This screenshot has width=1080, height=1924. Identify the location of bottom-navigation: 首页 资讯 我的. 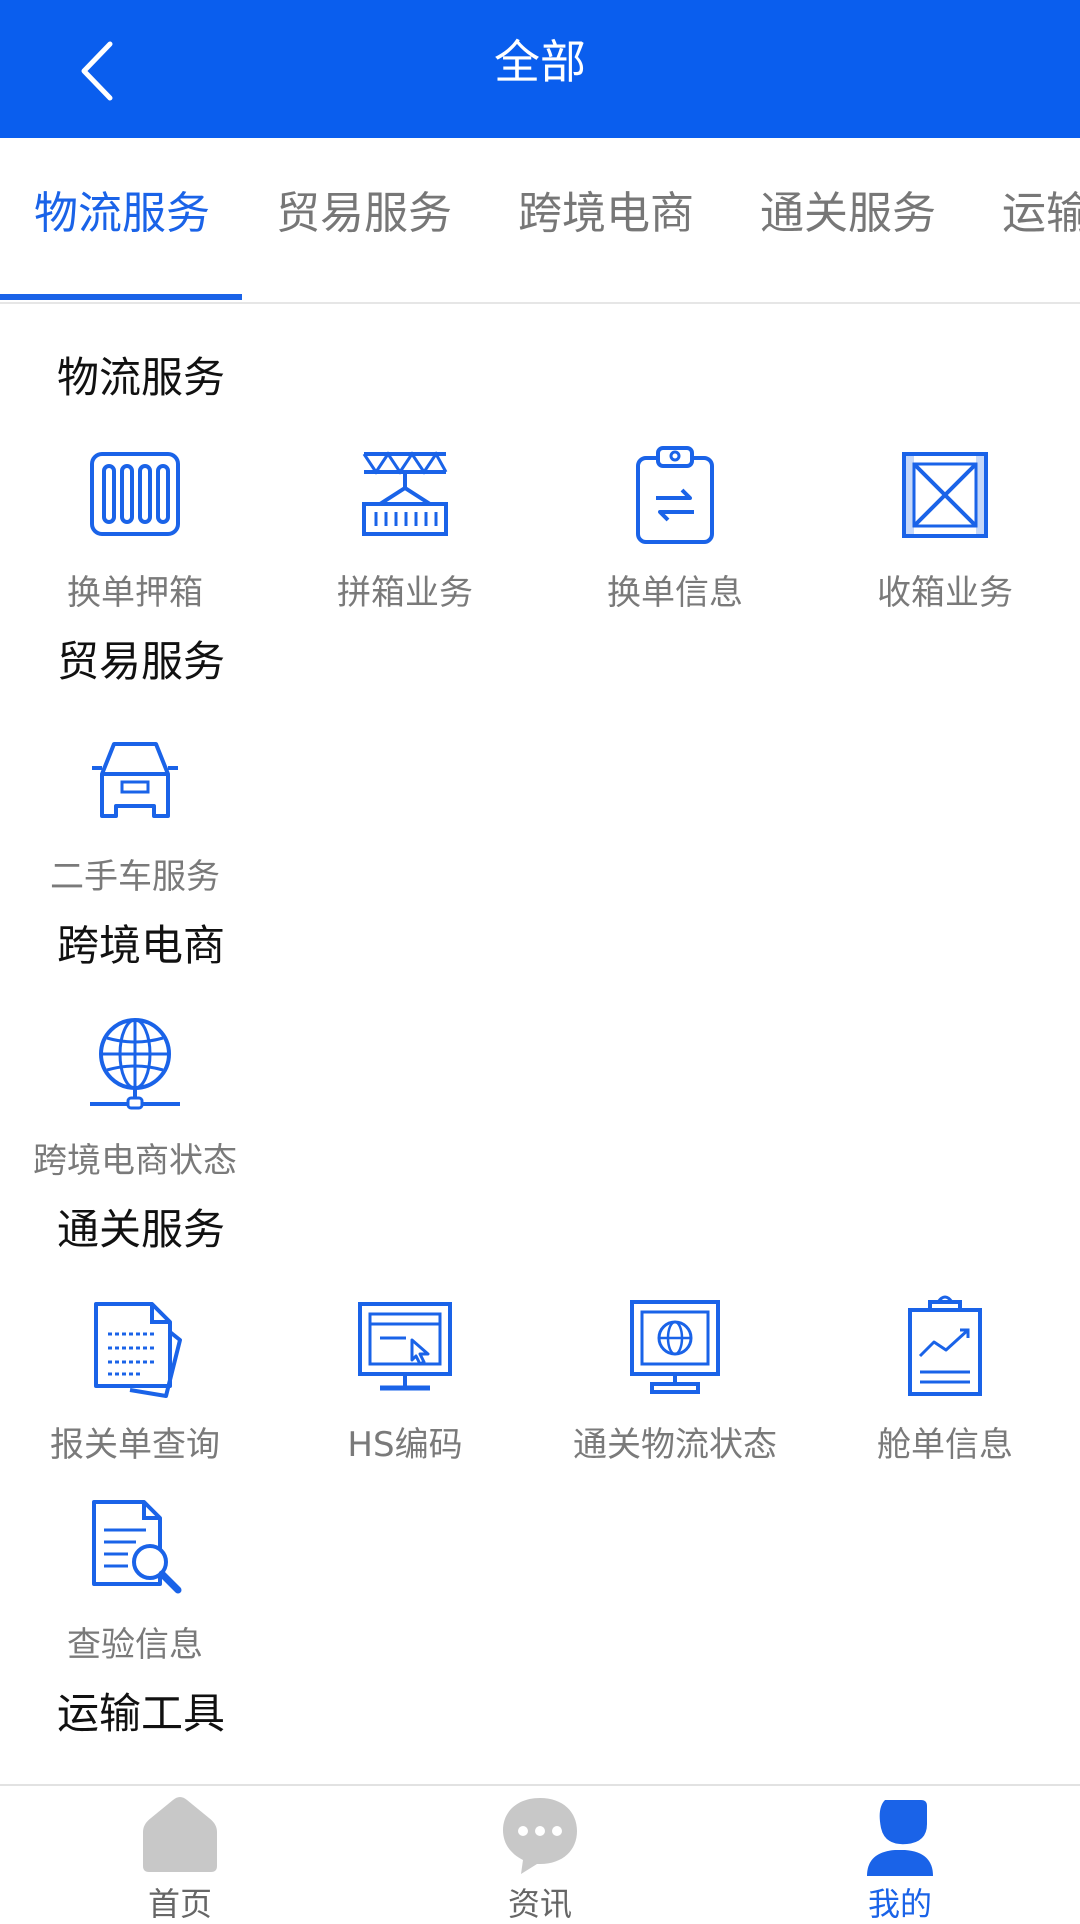
(540, 1854).